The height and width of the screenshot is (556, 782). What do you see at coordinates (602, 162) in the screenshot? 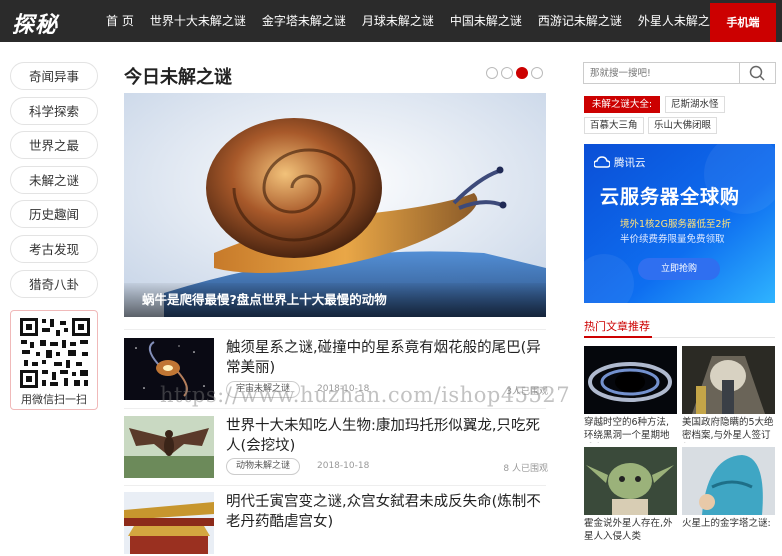
I see `cloud-logo-icon` at bounding box center [602, 162].